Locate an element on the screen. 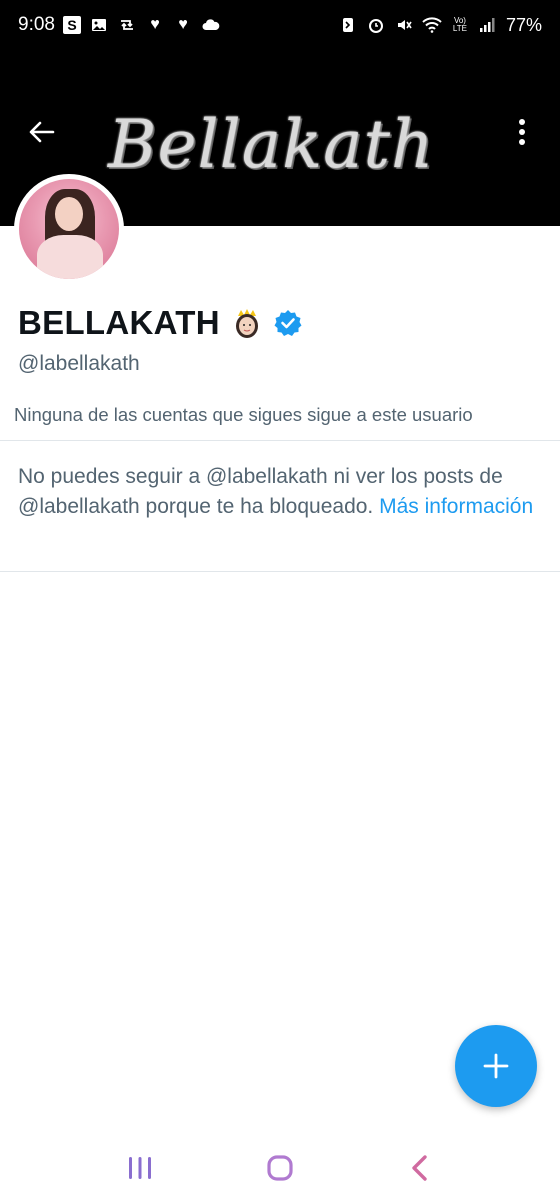 This screenshot has height=1200, width=560. princess-emoji-icon is located at coordinates (247, 323).